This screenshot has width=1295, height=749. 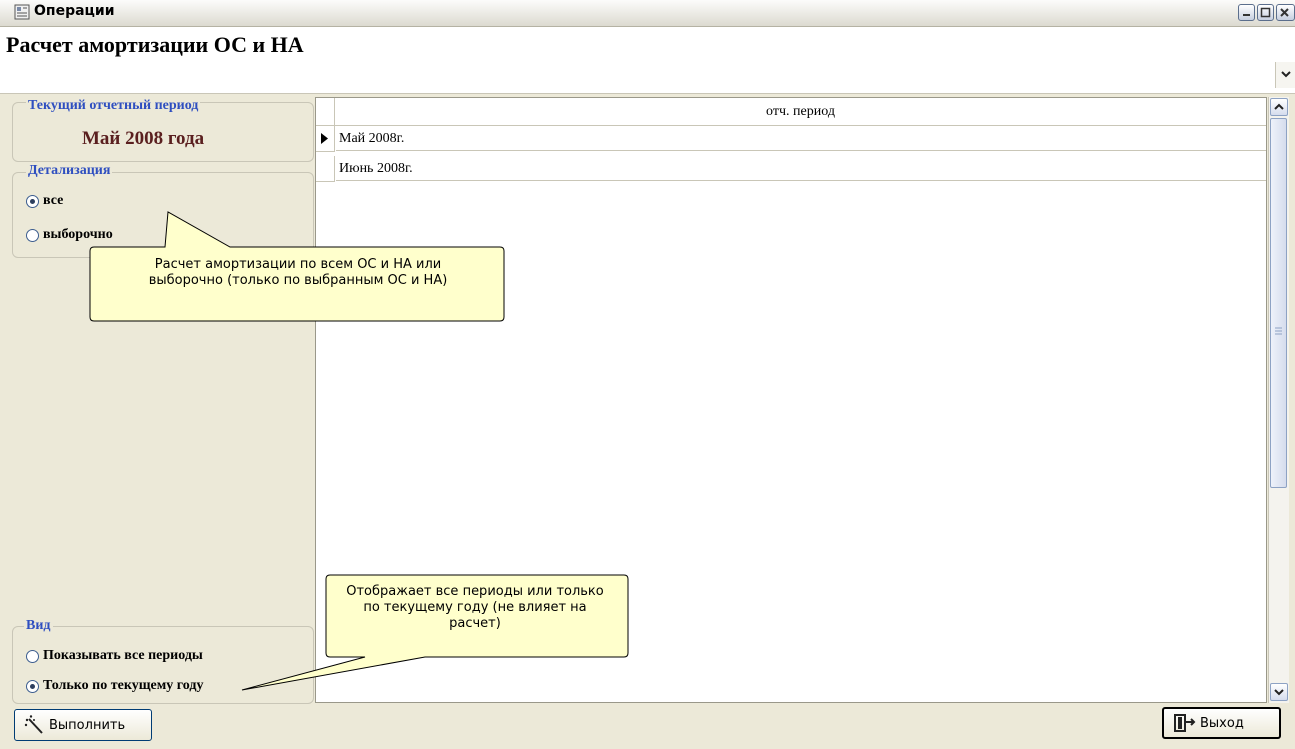 I want to click on view-all-label: Показывать все периоды, so click(x=123, y=655).